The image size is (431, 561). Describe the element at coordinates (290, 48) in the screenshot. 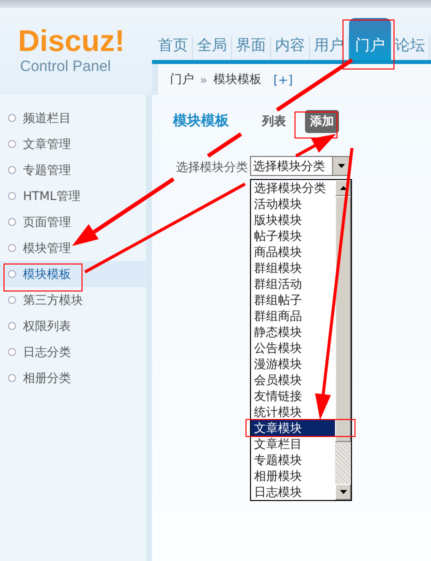

I see `nav-tab: 内容` at that location.